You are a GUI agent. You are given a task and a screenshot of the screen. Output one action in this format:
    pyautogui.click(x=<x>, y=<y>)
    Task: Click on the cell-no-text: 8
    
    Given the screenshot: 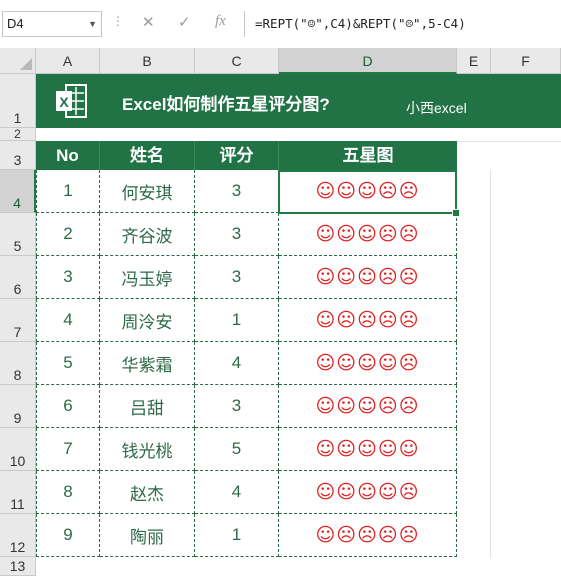 What is the action you would take?
    pyautogui.click(x=68, y=491)
    